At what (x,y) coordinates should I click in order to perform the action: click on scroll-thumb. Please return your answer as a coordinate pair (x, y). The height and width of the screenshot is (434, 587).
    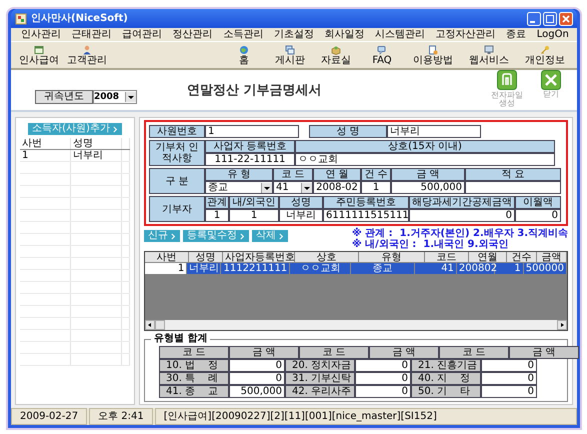
    Looking at the image, I should click on (160, 325).